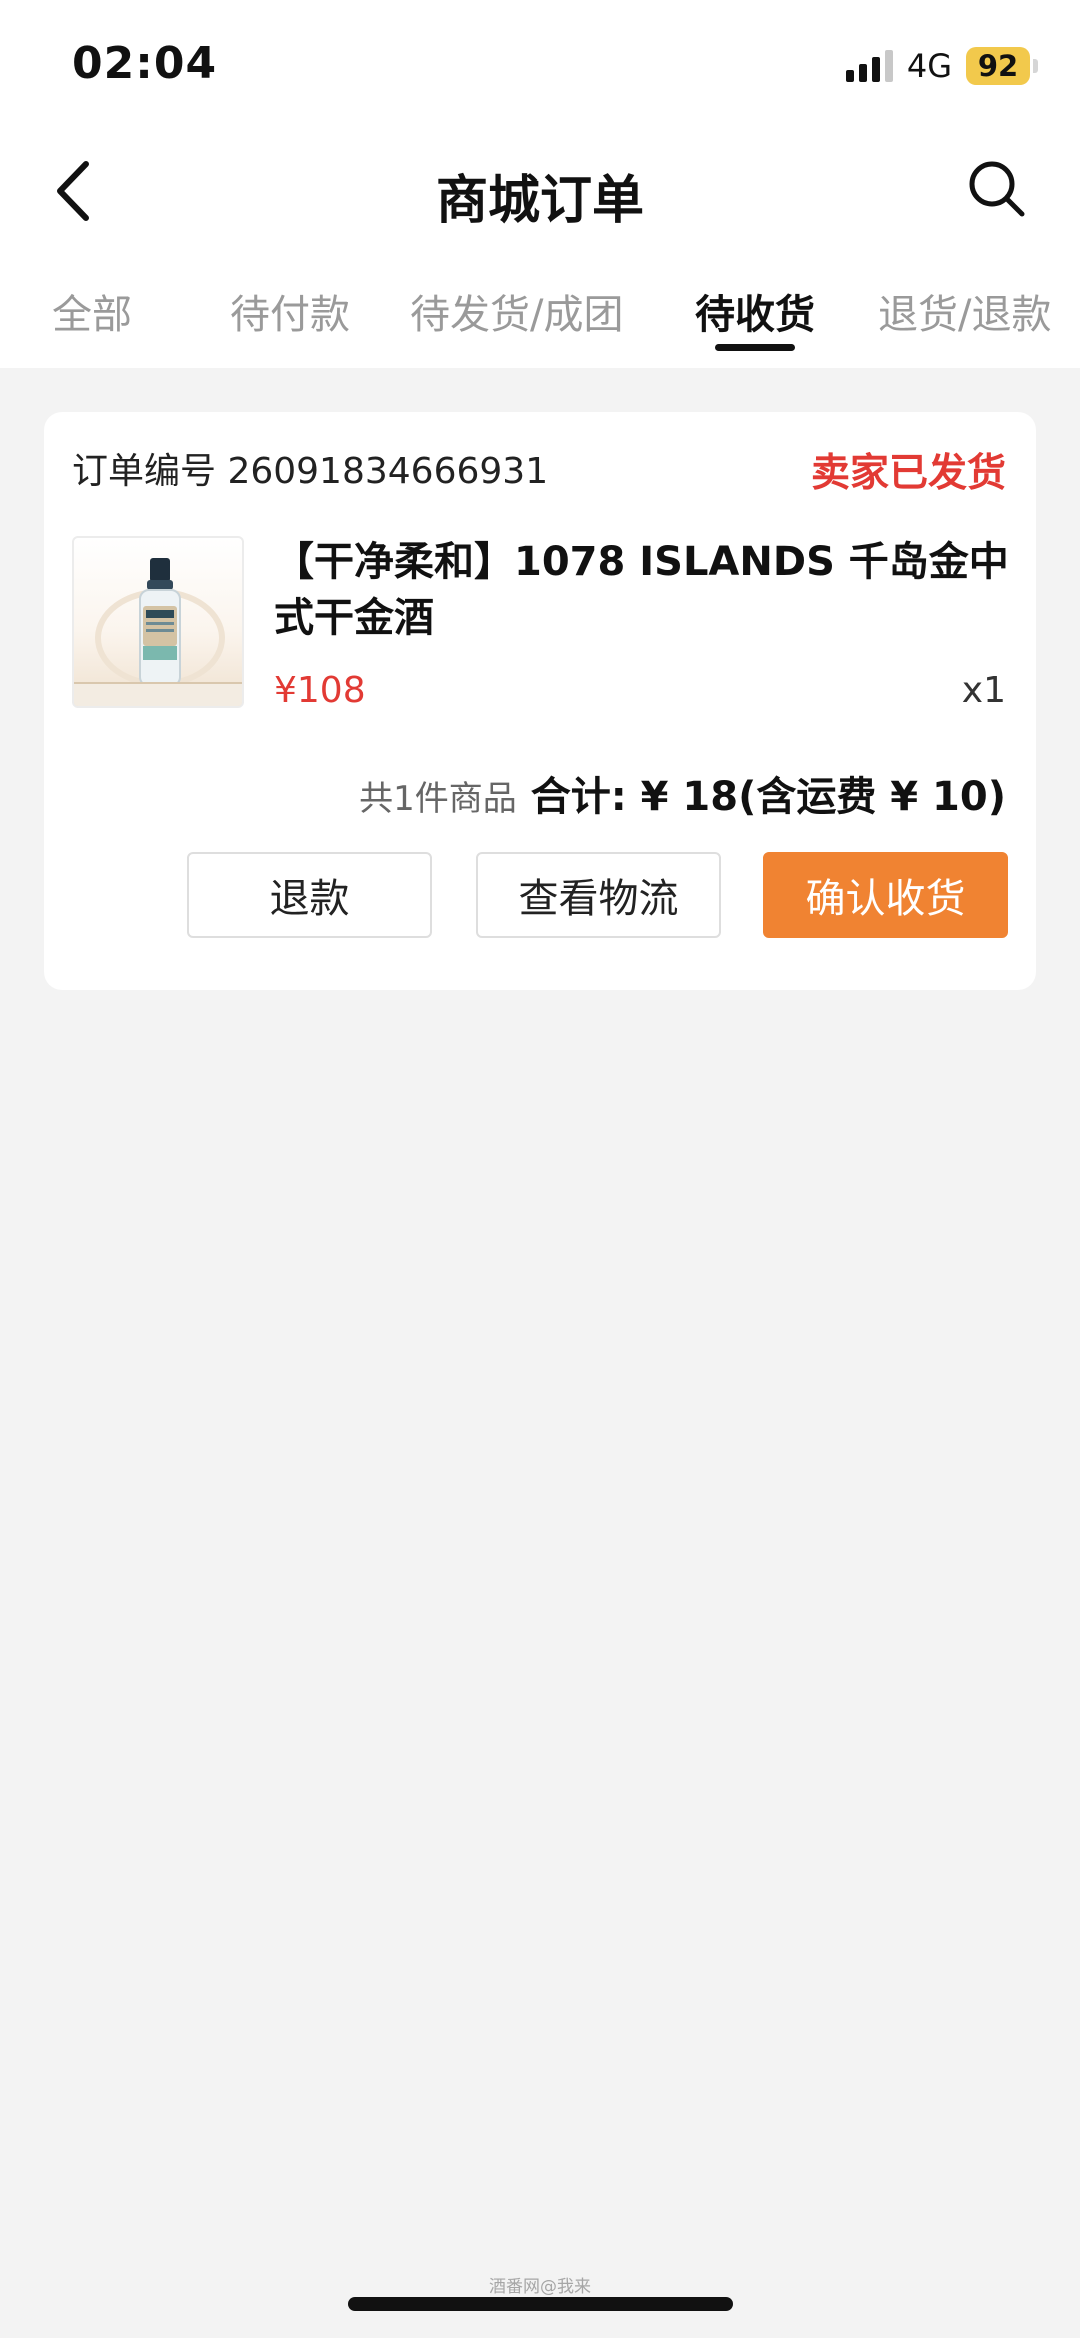  I want to click on search-icon, so click(997, 189).